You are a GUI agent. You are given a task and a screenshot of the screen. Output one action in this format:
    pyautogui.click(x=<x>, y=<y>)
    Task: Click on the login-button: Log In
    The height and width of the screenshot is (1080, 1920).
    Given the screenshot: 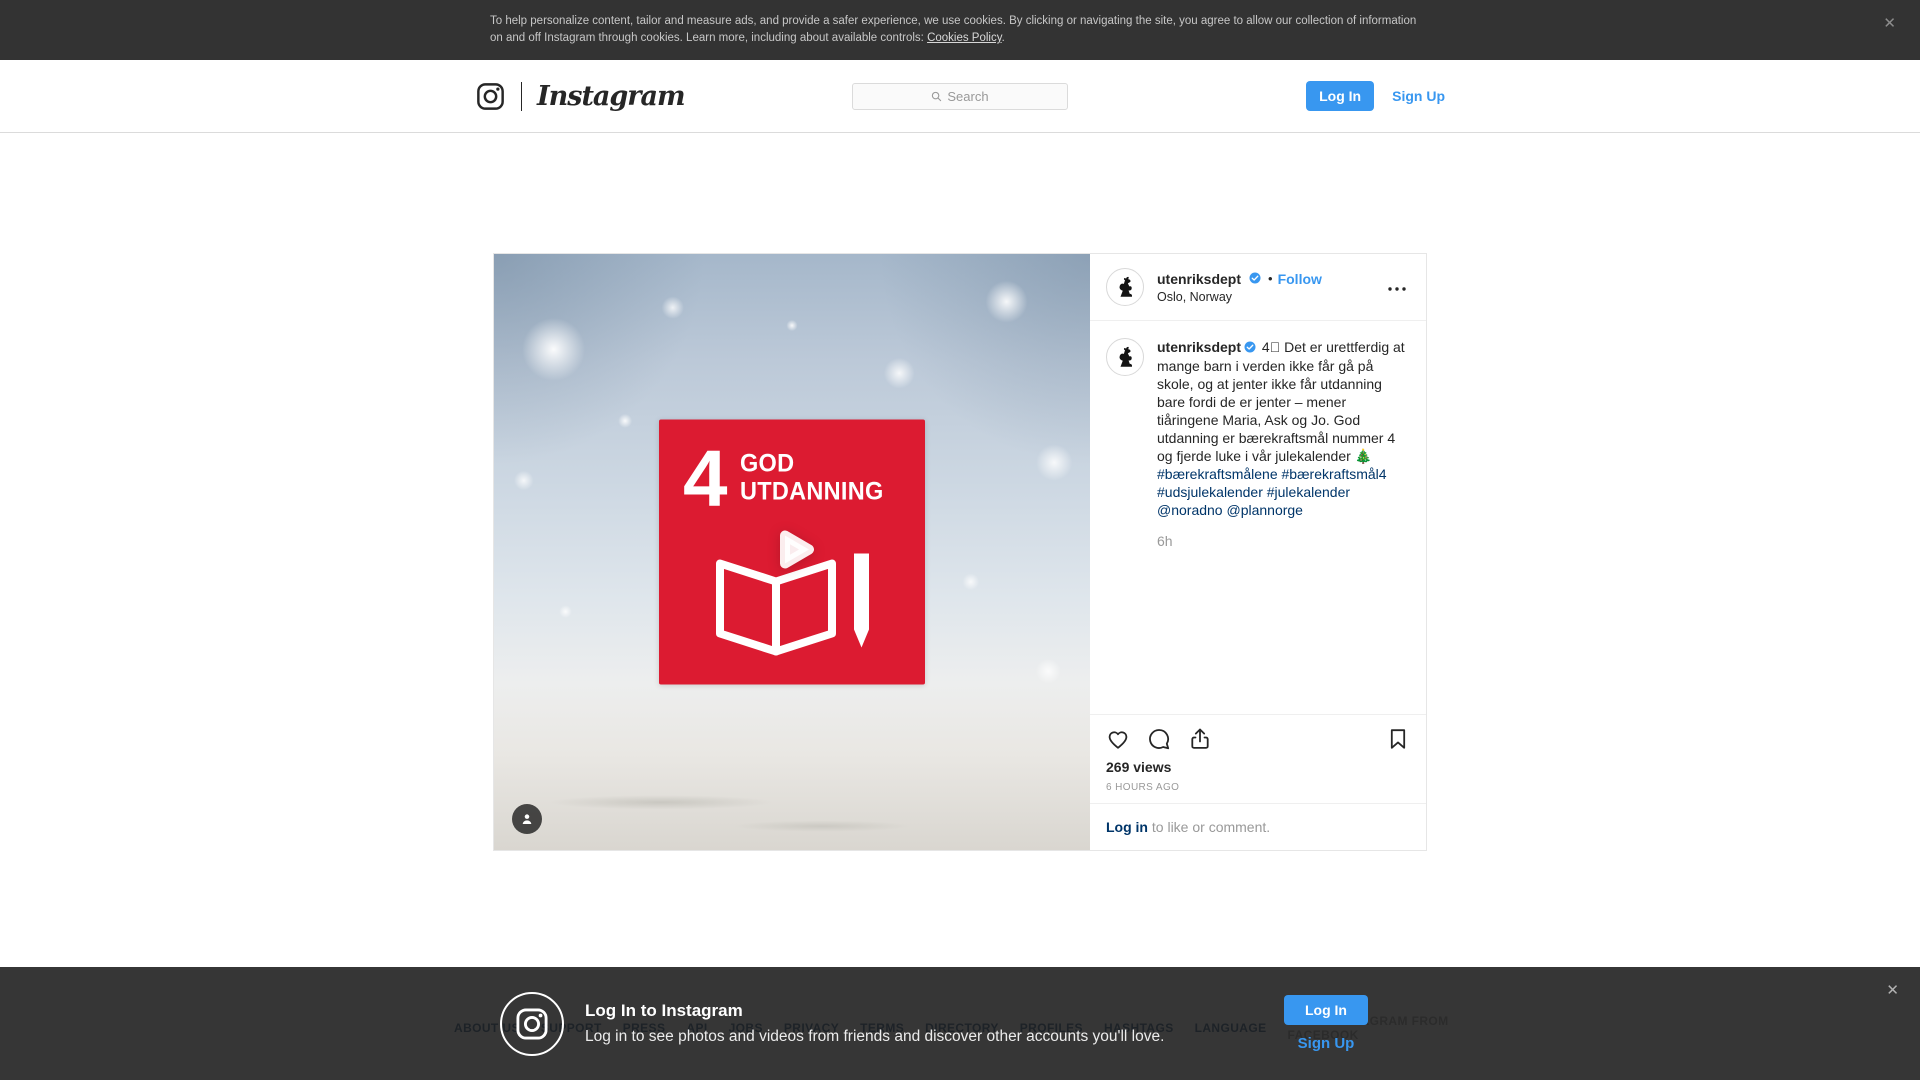 What is the action you would take?
    pyautogui.click(x=1340, y=96)
    